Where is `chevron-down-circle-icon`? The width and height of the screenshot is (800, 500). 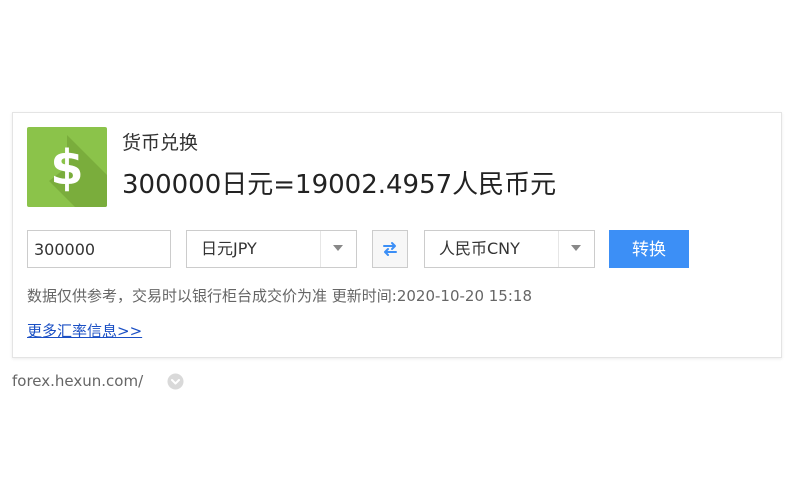 chevron-down-circle-icon is located at coordinates (175, 381).